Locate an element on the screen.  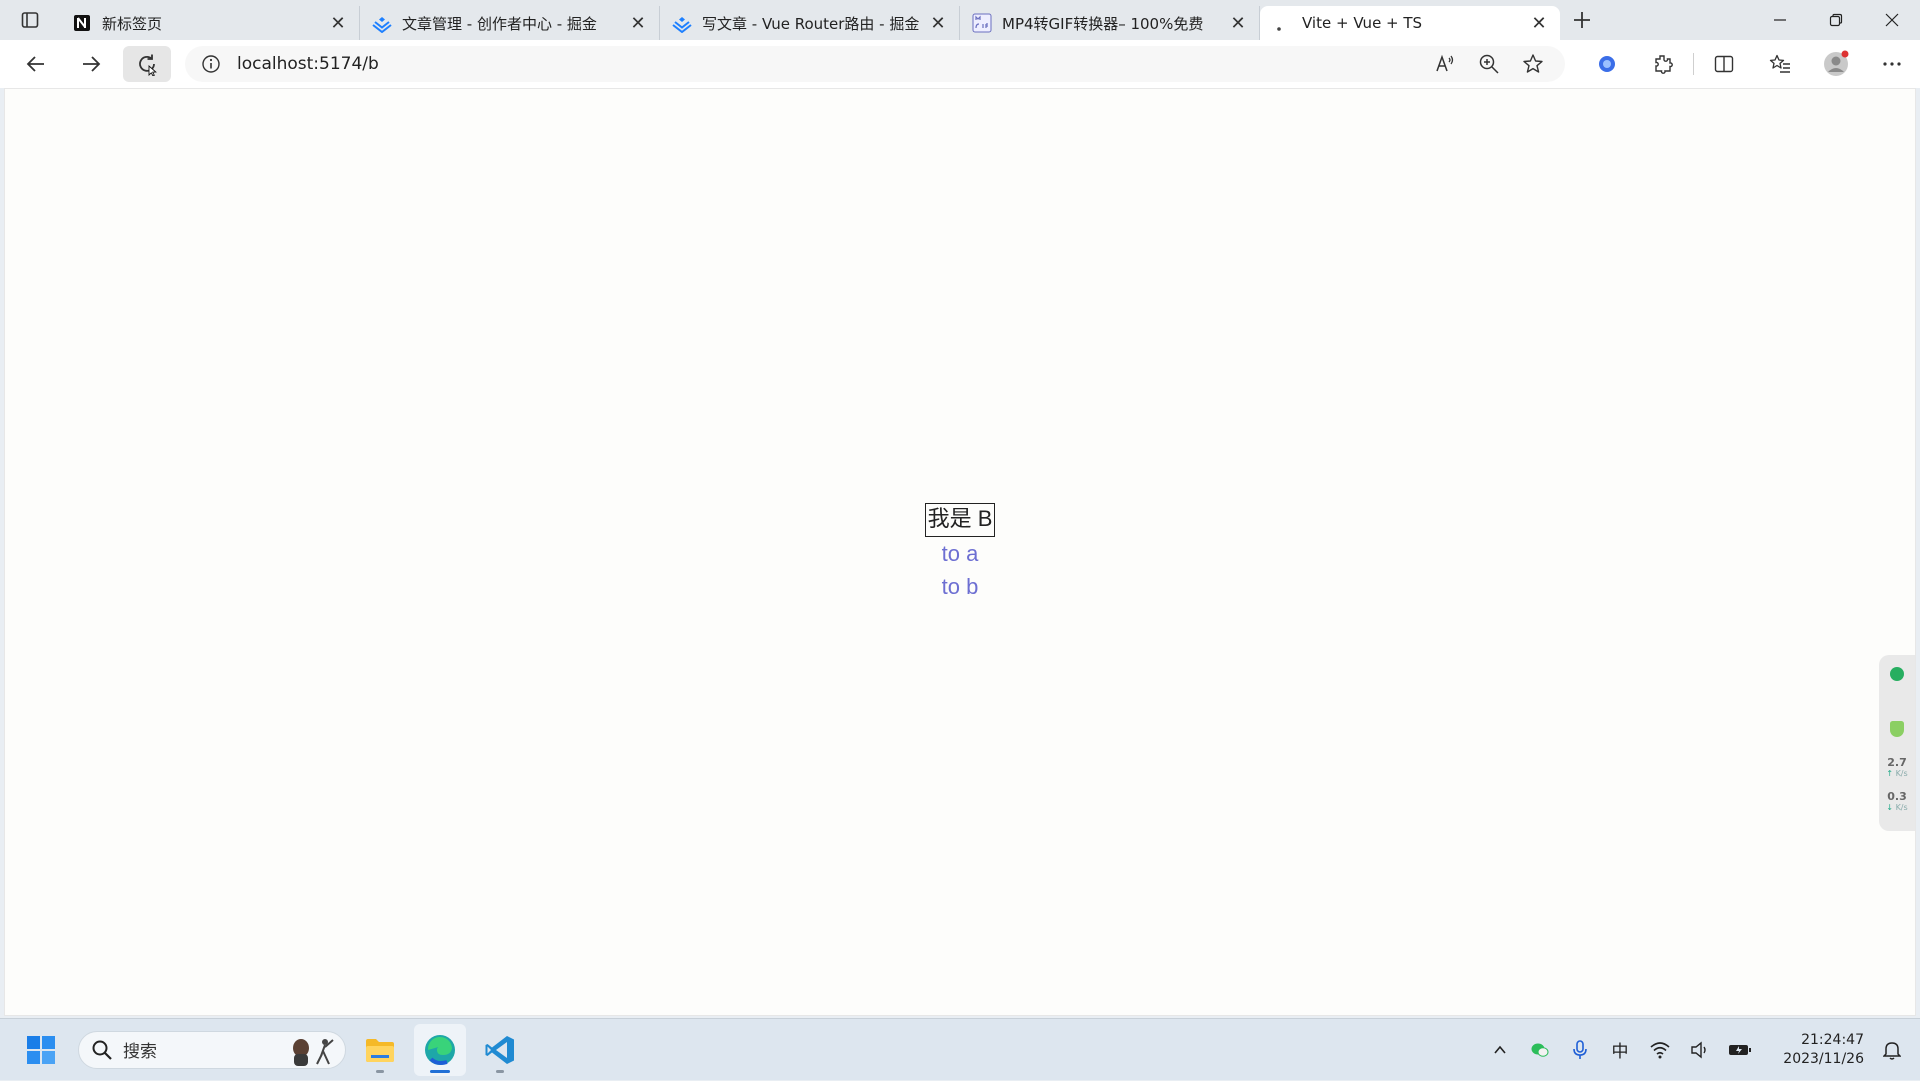
new-tab-button is located at coordinates (1582, 20).